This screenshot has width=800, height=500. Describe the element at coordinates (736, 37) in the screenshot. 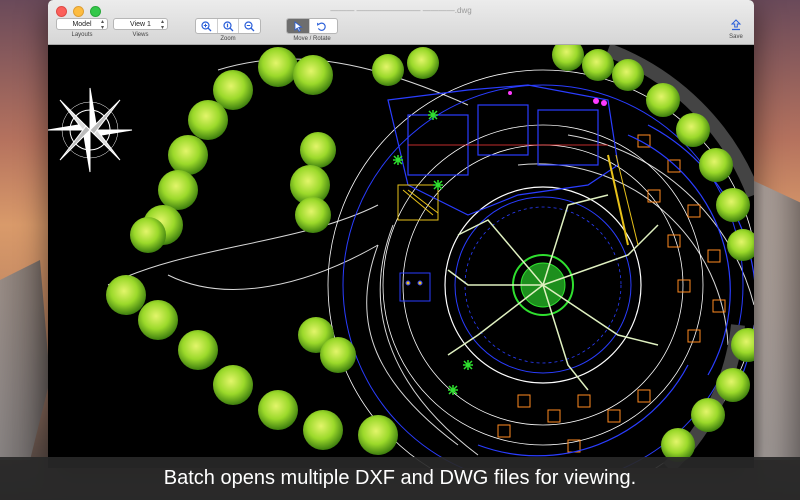

I see `save-caption: Save` at that location.